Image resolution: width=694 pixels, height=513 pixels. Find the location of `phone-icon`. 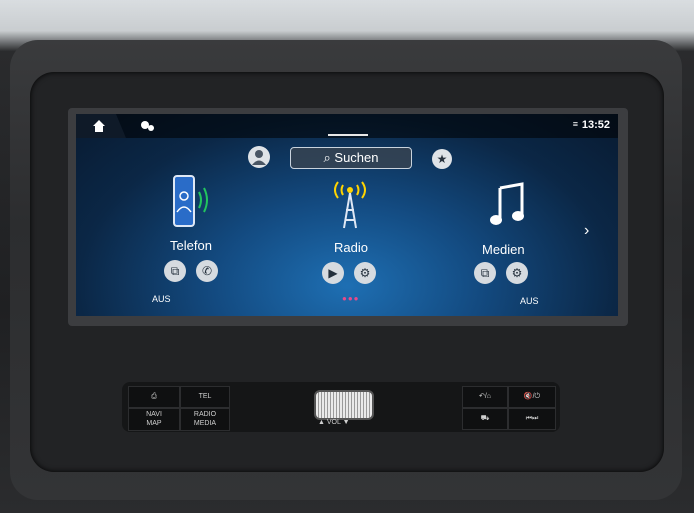

phone-icon is located at coordinates (190, 201).